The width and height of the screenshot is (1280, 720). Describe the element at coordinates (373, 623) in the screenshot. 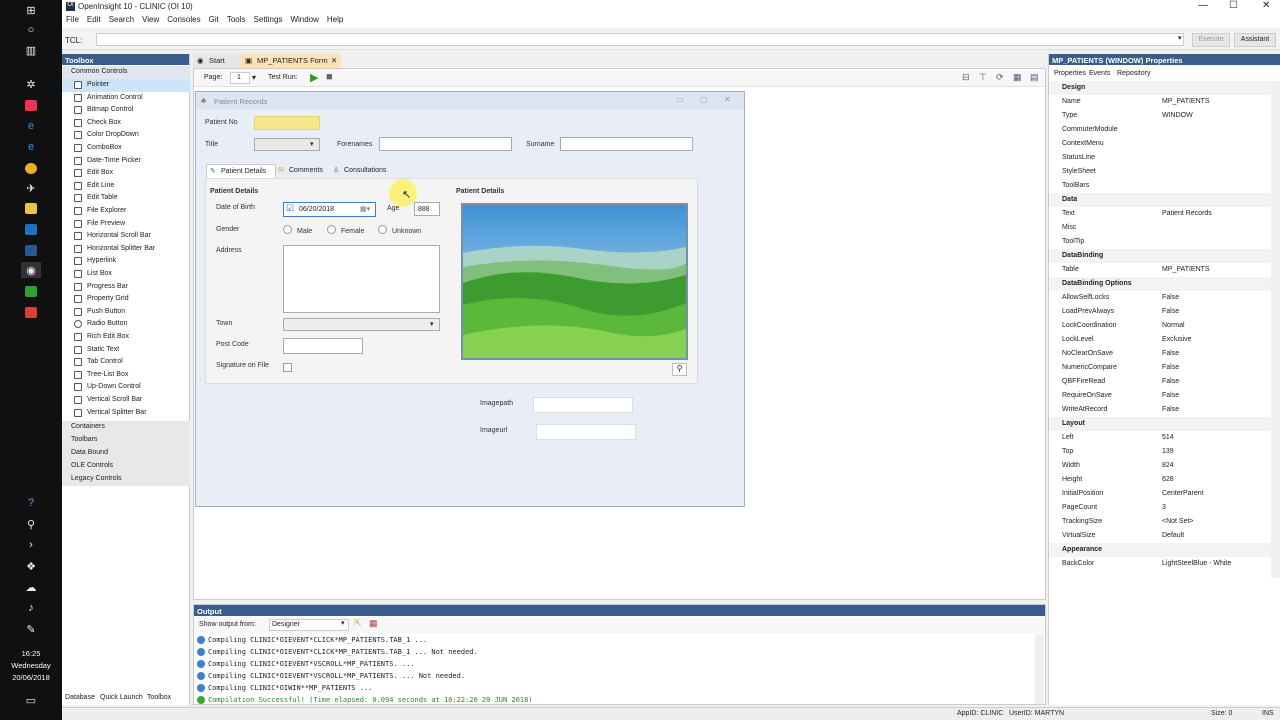

I see `clear-output-icon: ▦` at that location.